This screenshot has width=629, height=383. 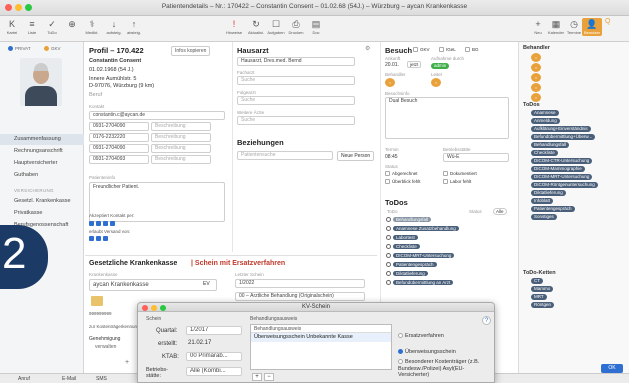 I want to click on relation-search-field: Patientensuche, so click(x=285, y=155).